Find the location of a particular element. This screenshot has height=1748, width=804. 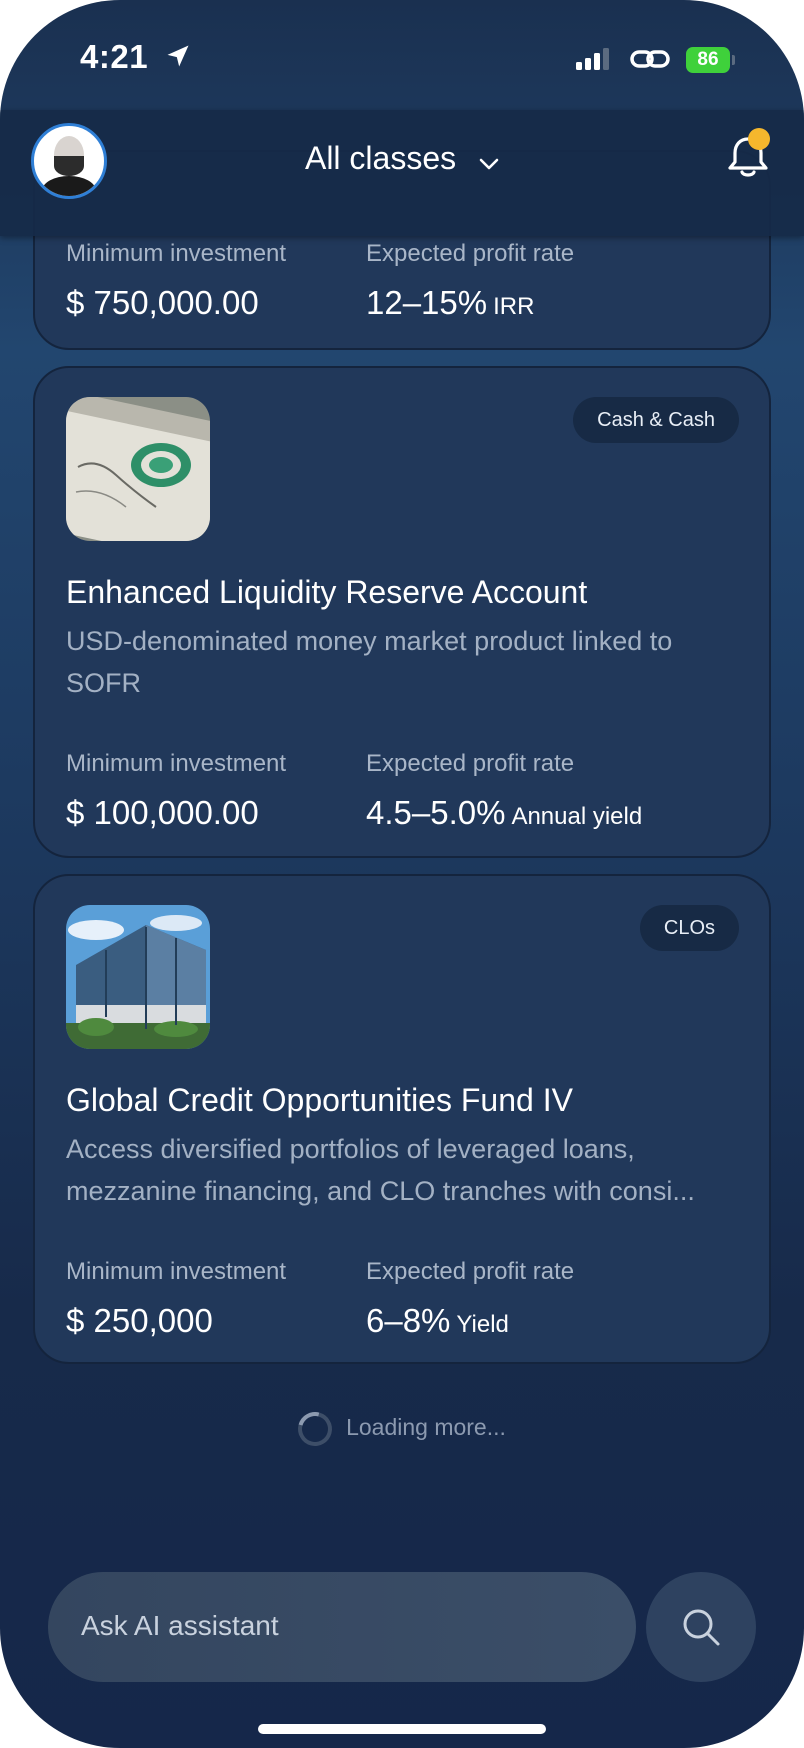

notification-dot is located at coordinates (759, 139).